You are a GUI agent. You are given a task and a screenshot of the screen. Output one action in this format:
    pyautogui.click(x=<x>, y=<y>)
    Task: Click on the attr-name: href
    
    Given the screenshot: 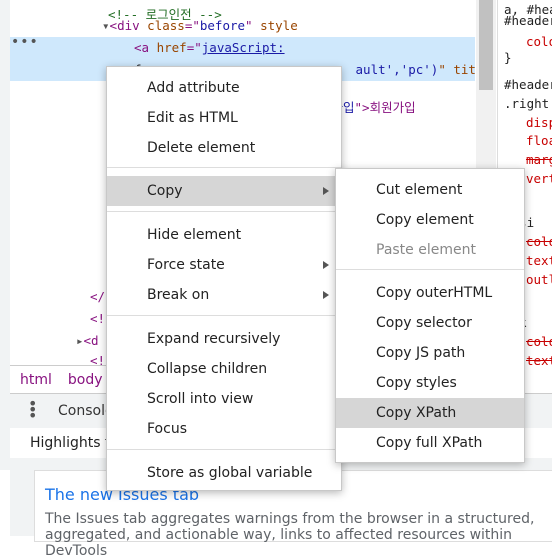 What is the action you would take?
    pyautogui.click(x=171, y=47)
    